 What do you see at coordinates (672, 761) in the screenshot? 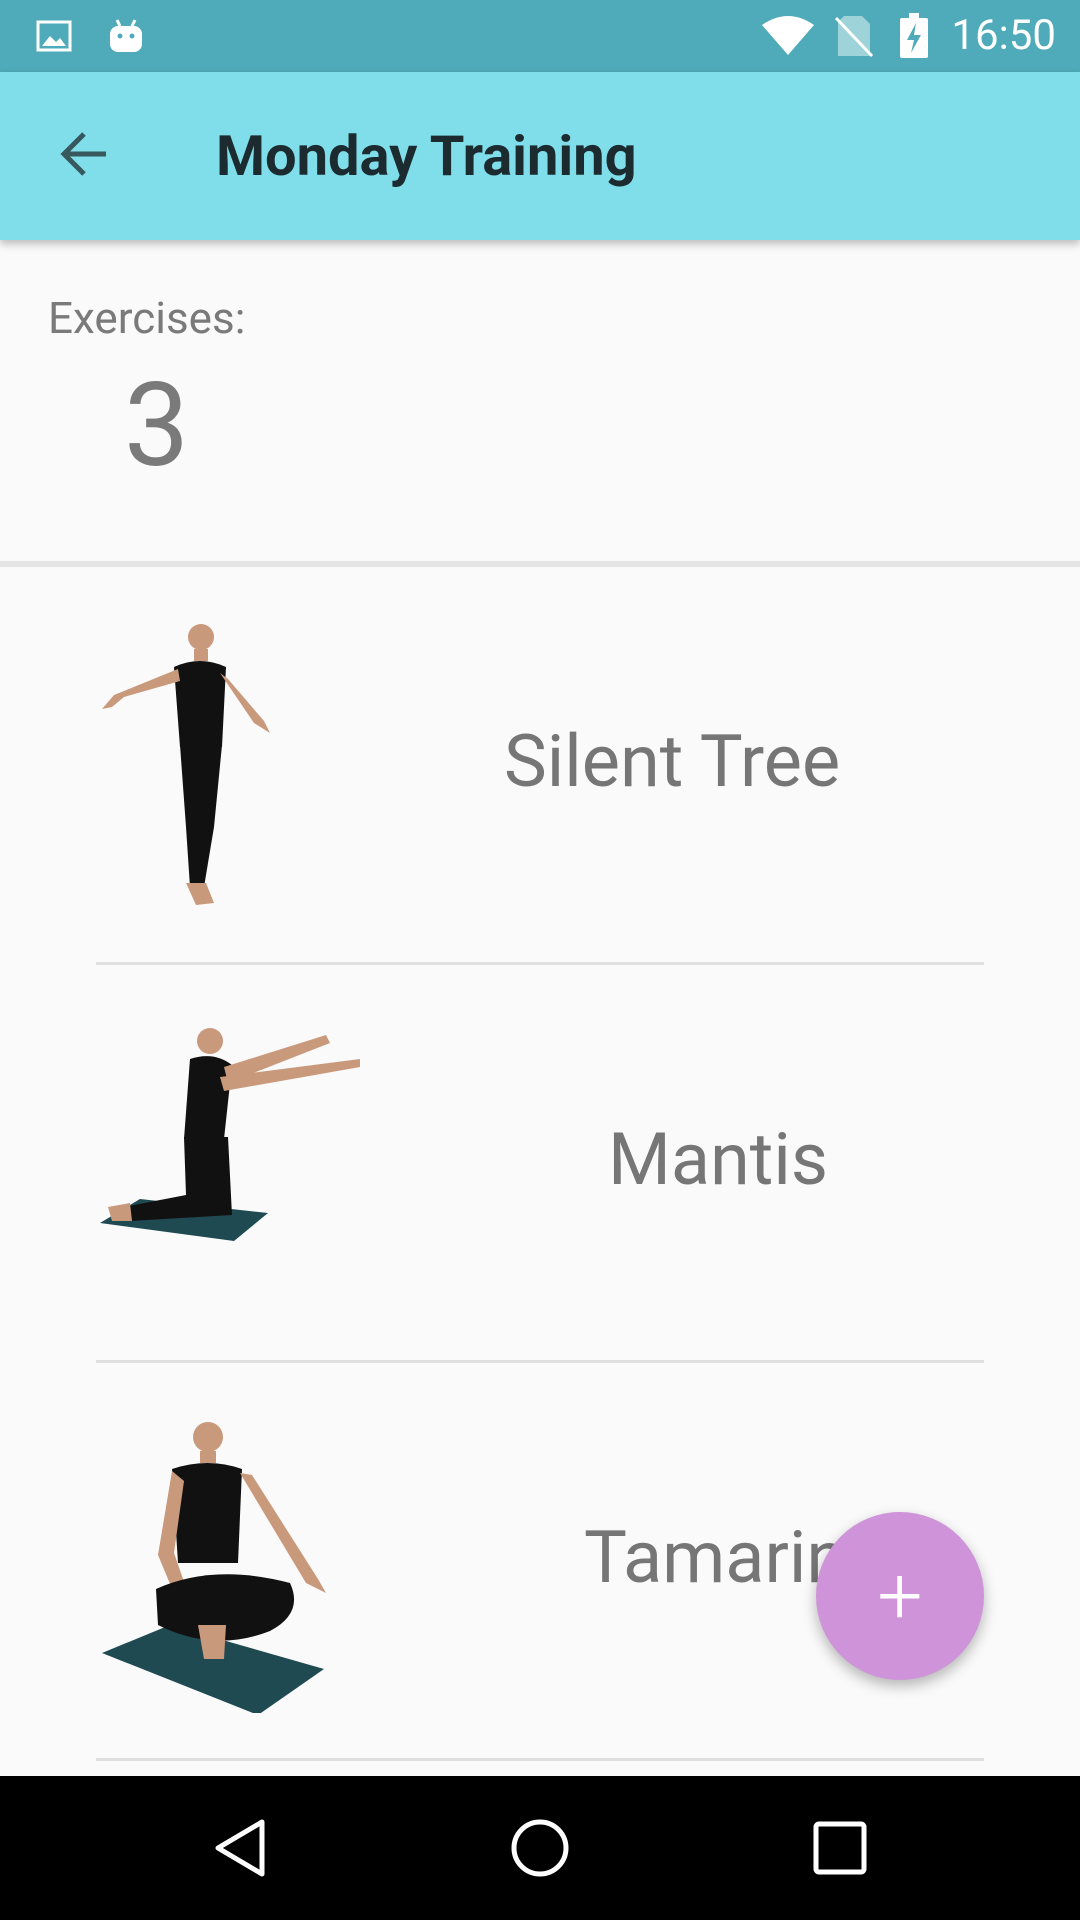
I see `exercise-name: Silent Tree` at bounding box center [672, 761].